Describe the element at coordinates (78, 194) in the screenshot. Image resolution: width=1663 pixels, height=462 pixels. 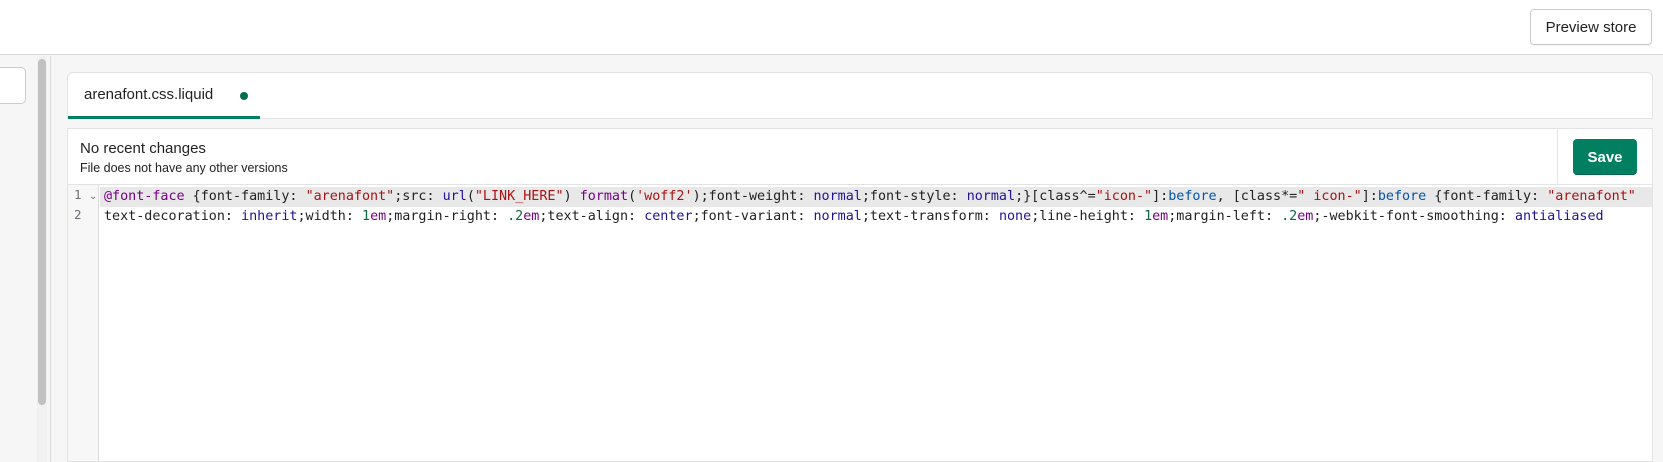
I see `line-number: 1` at that location.